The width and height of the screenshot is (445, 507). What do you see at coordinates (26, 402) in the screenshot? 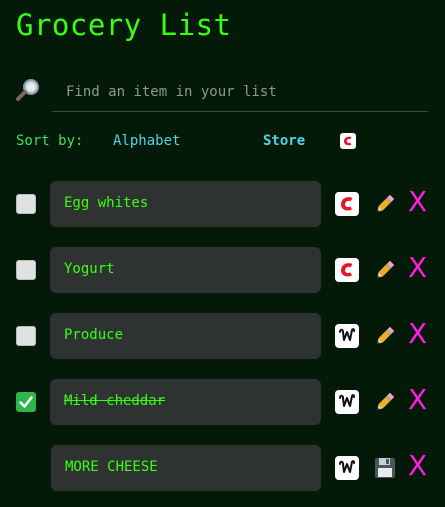
I see `checked-checkbox-icon` at bounding box center [26, 402].